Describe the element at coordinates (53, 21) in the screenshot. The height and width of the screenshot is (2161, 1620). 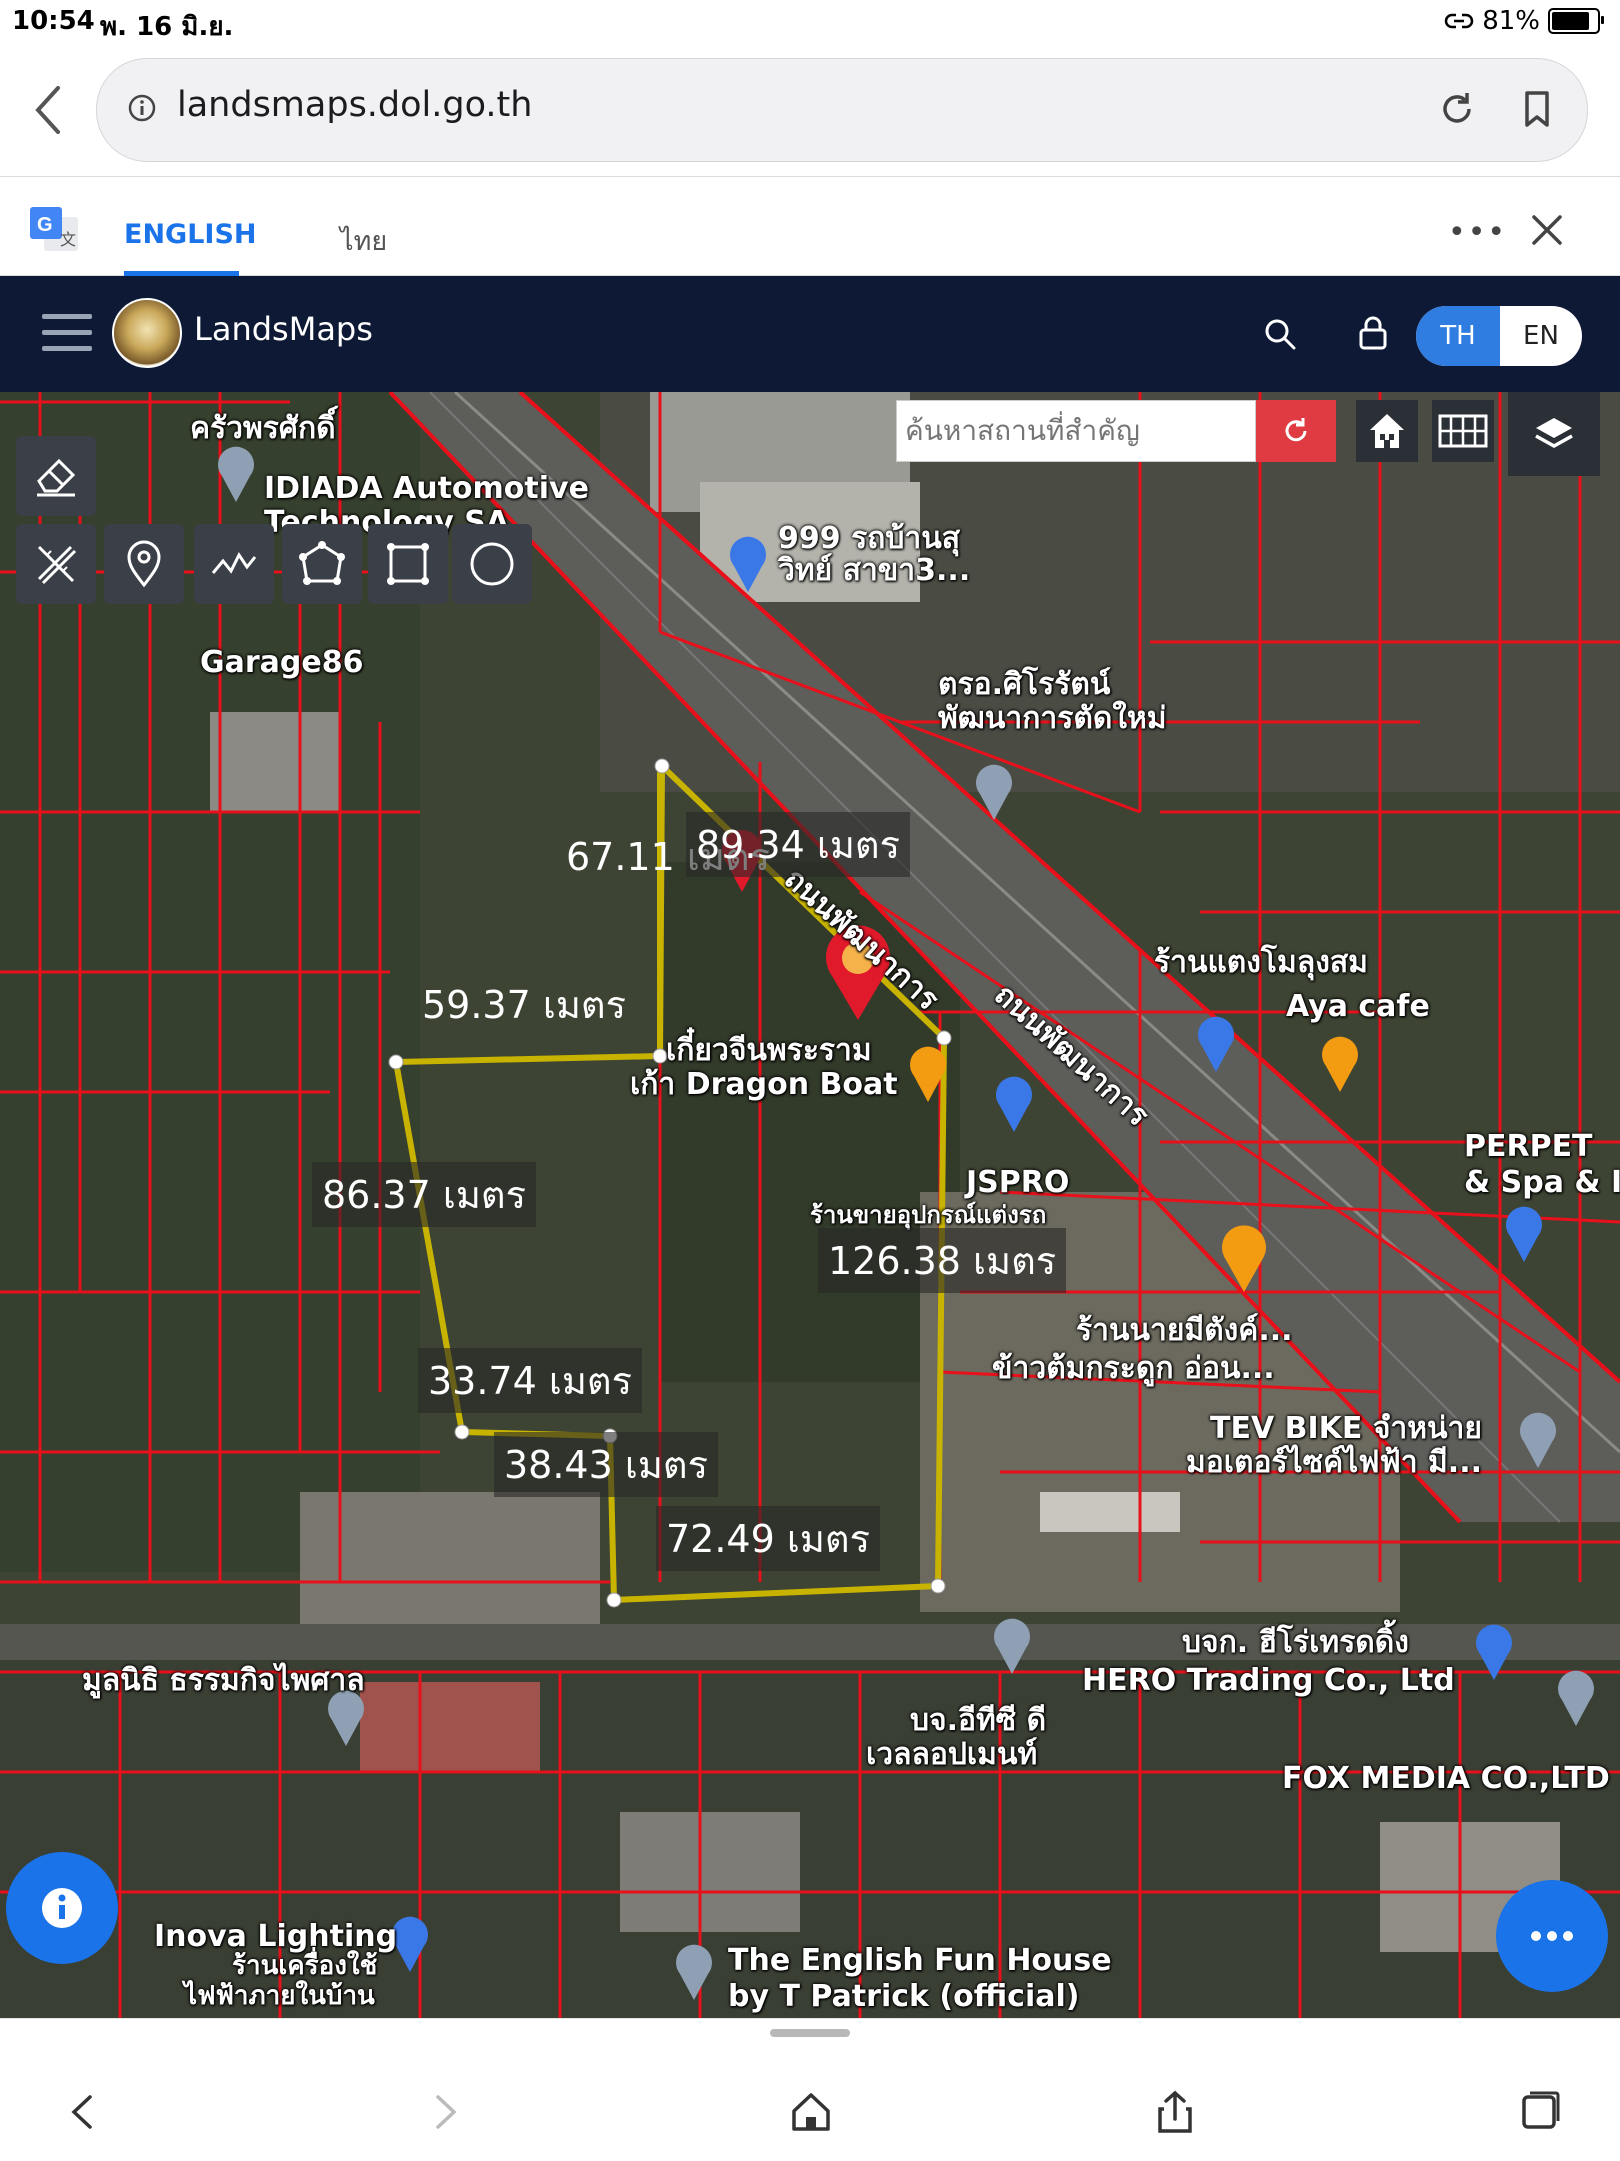
I see `status-time: 10:54` at that location.